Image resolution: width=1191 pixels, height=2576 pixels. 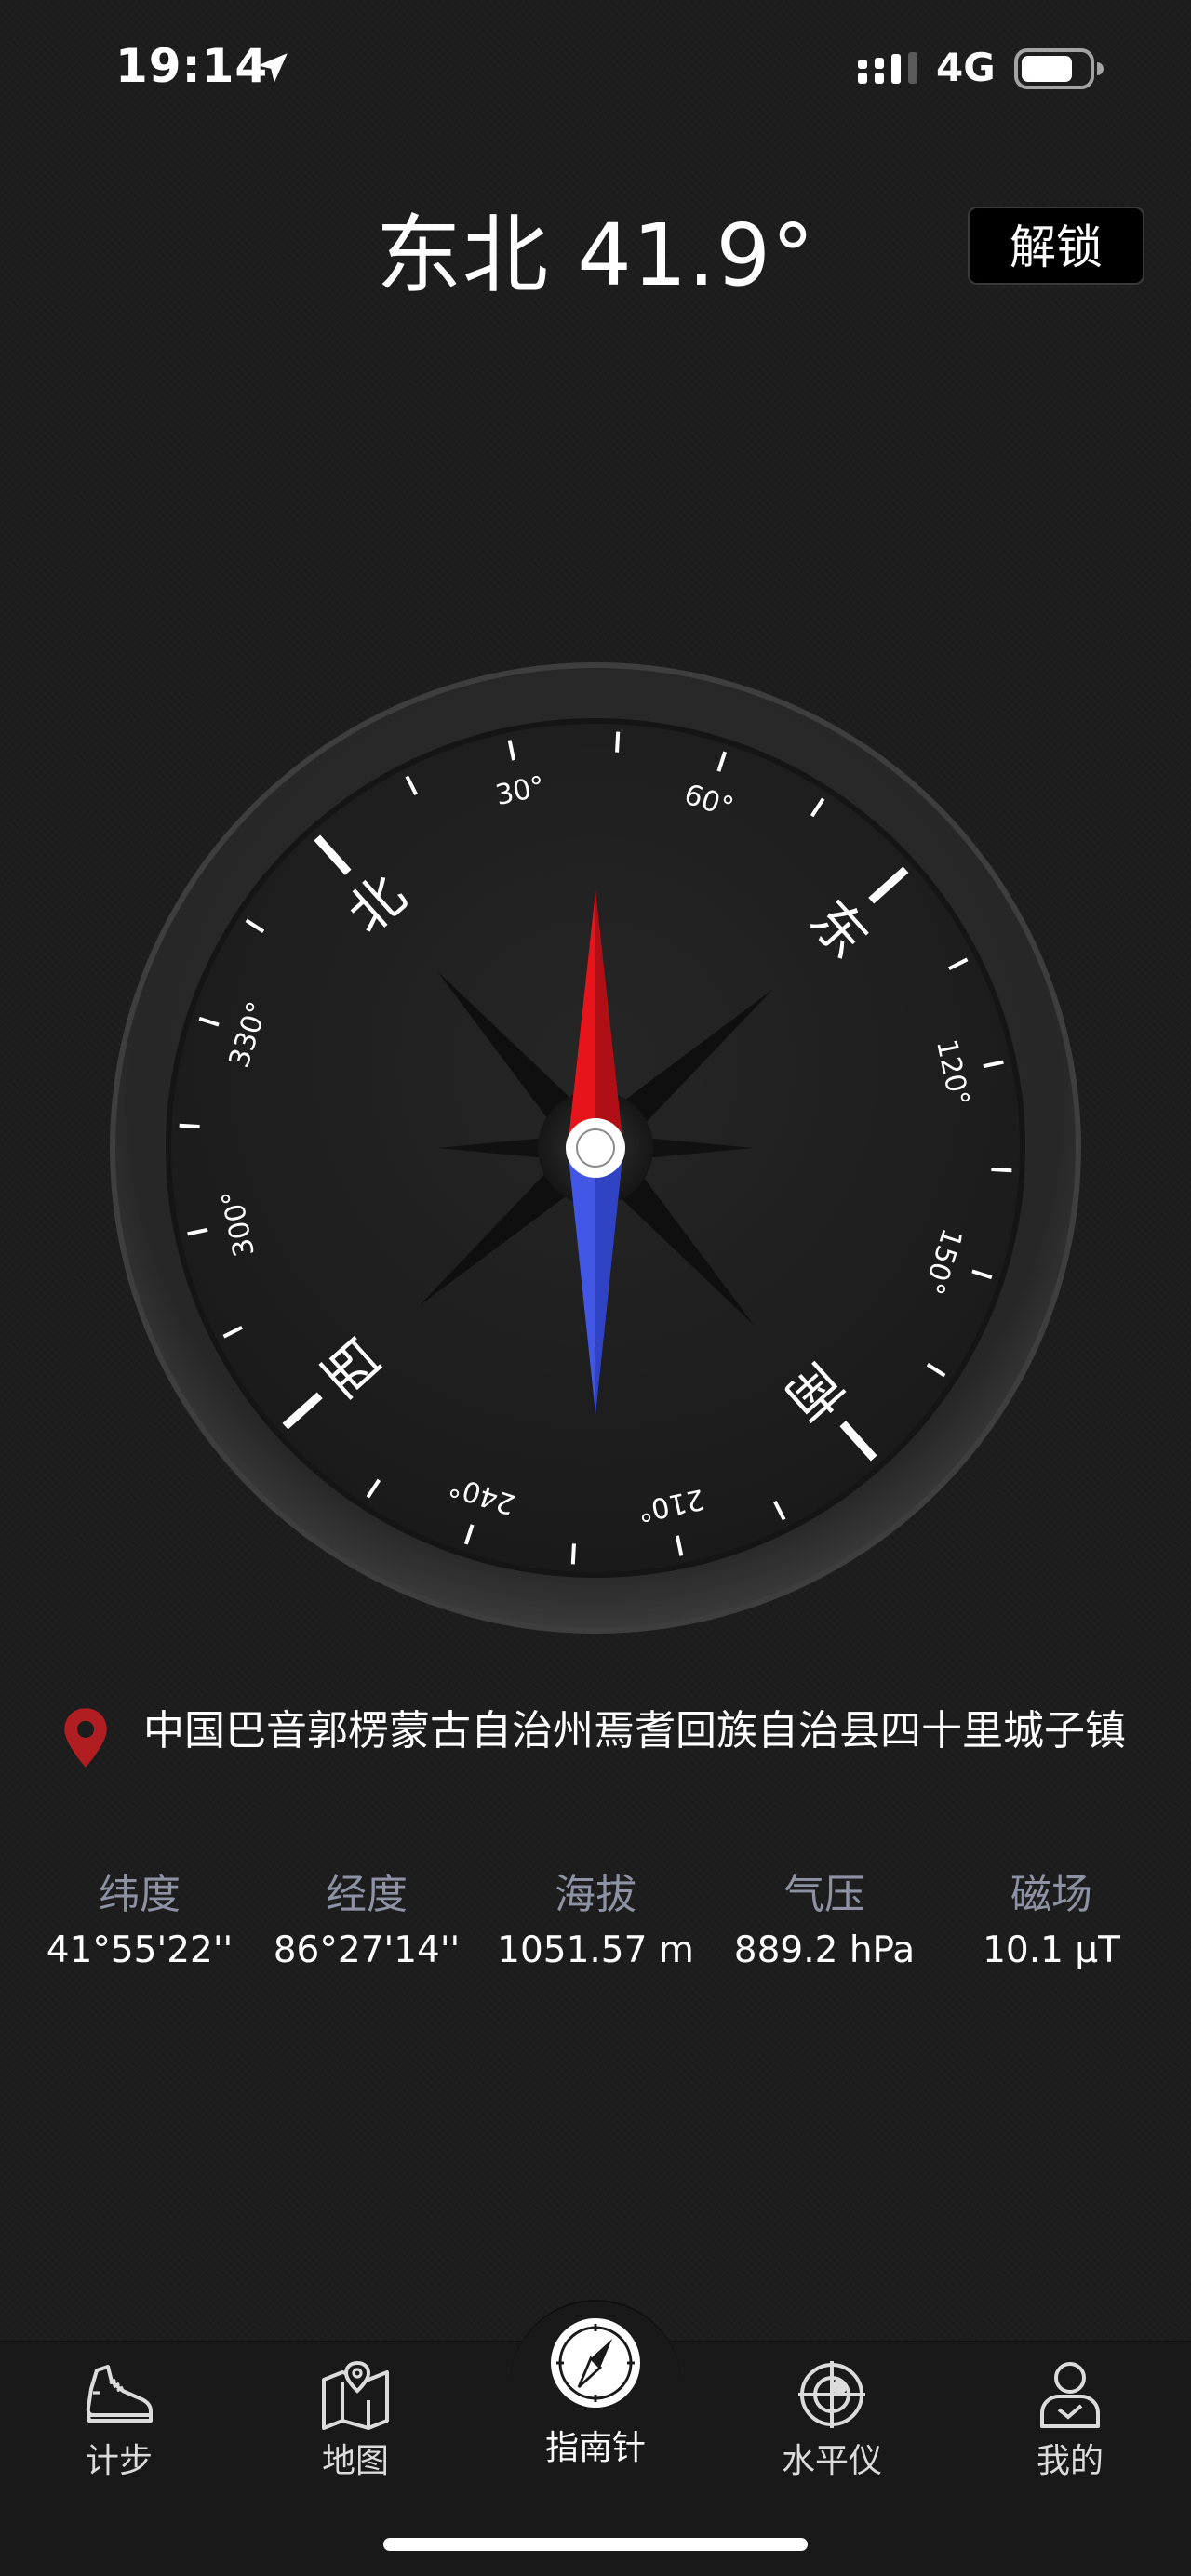 What do you see at coordinates (119, 2394) in the screenshot?
I see `shoe-icon` at bounding box center [119, 2394].